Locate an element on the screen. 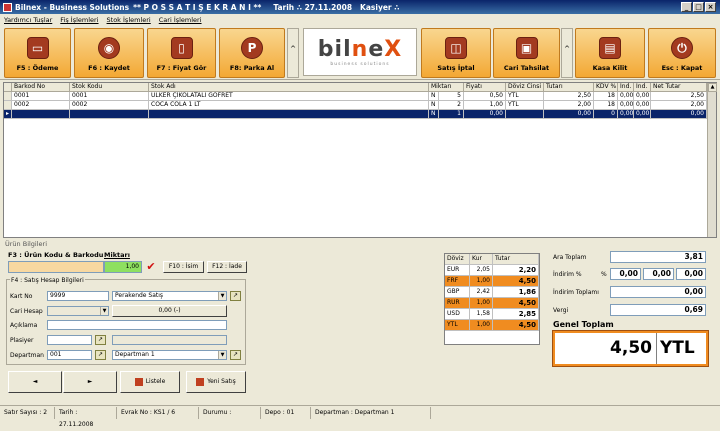 This screenshot has height=431, width=720. currency-row: RUR 1,00 4,50 is located at coordinates (492, 303).